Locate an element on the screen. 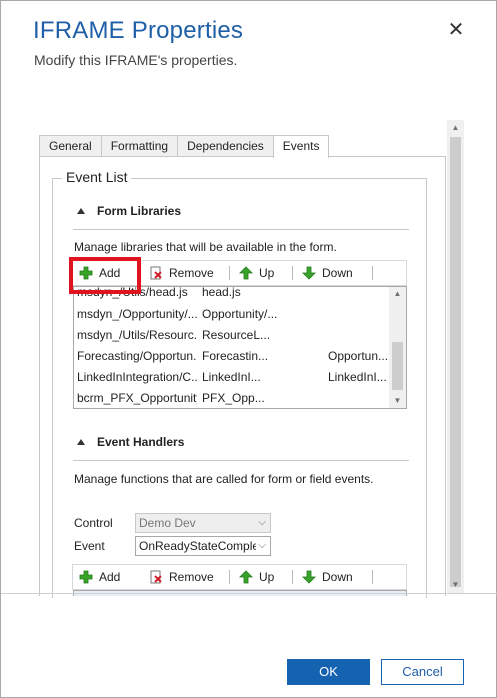  plus-icon is located at coordinates (86, 577).